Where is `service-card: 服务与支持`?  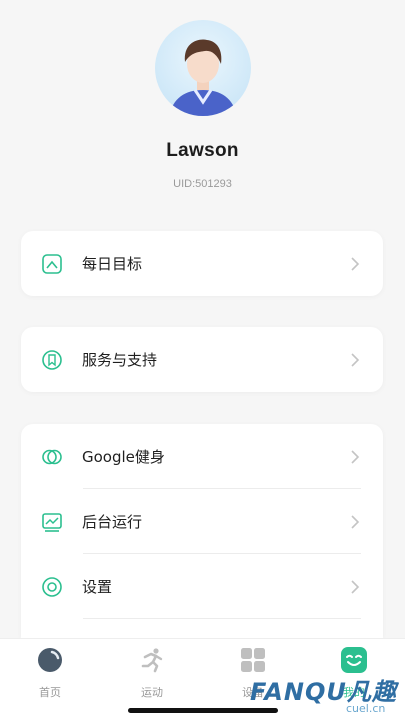
service-card: 服务与支持 is located at coordinates (202, 359).